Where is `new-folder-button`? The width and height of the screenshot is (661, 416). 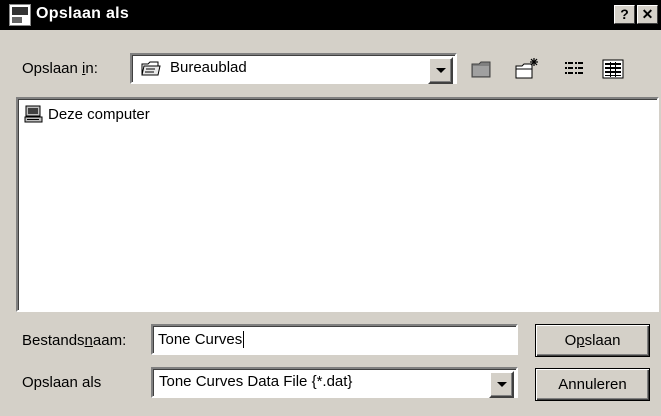
new-folder-button is located at coordinates (526, 68).